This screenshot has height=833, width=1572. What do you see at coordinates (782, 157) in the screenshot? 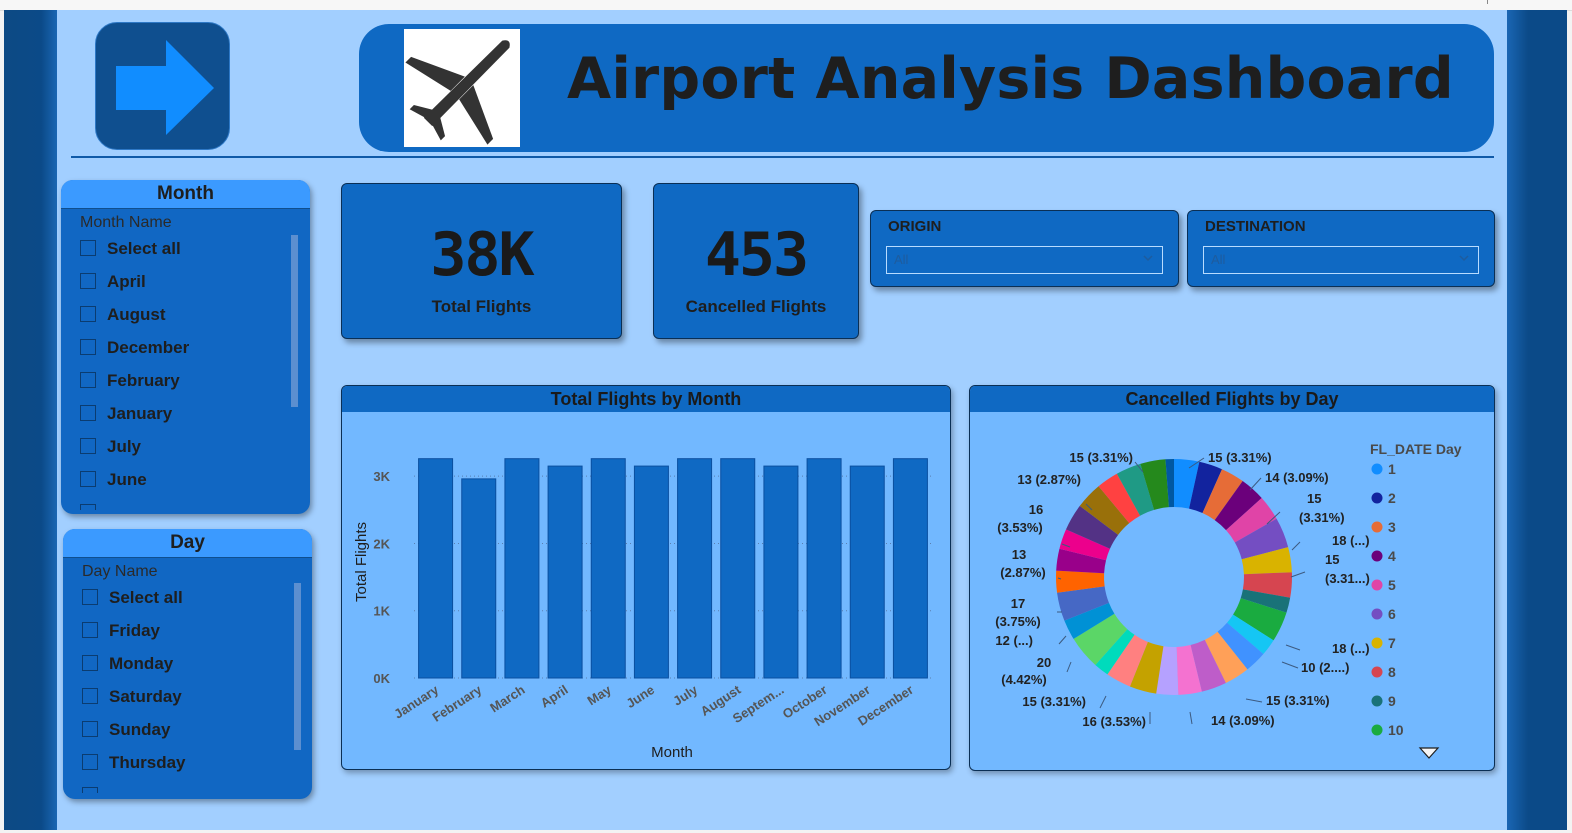
I see `header-divider` at bounding box center [782, 157].